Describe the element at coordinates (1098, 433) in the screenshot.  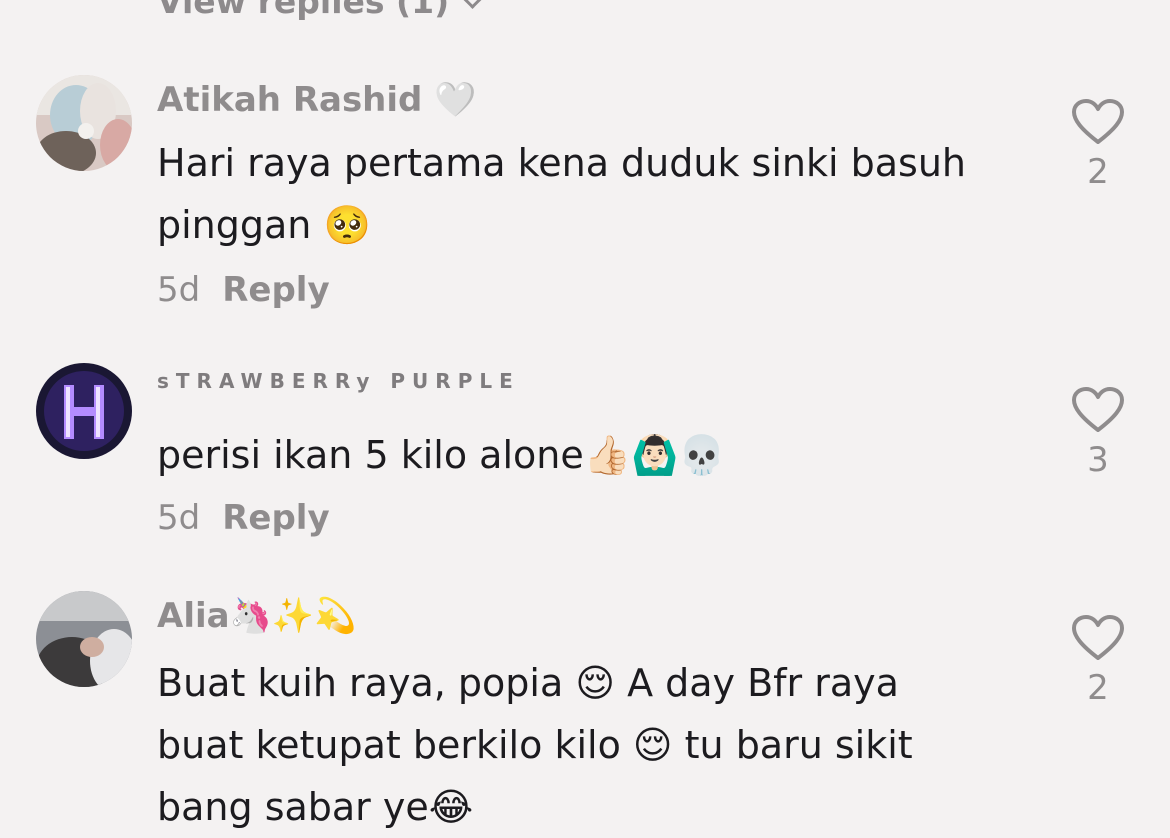
I see `like-button: 3` at that location.